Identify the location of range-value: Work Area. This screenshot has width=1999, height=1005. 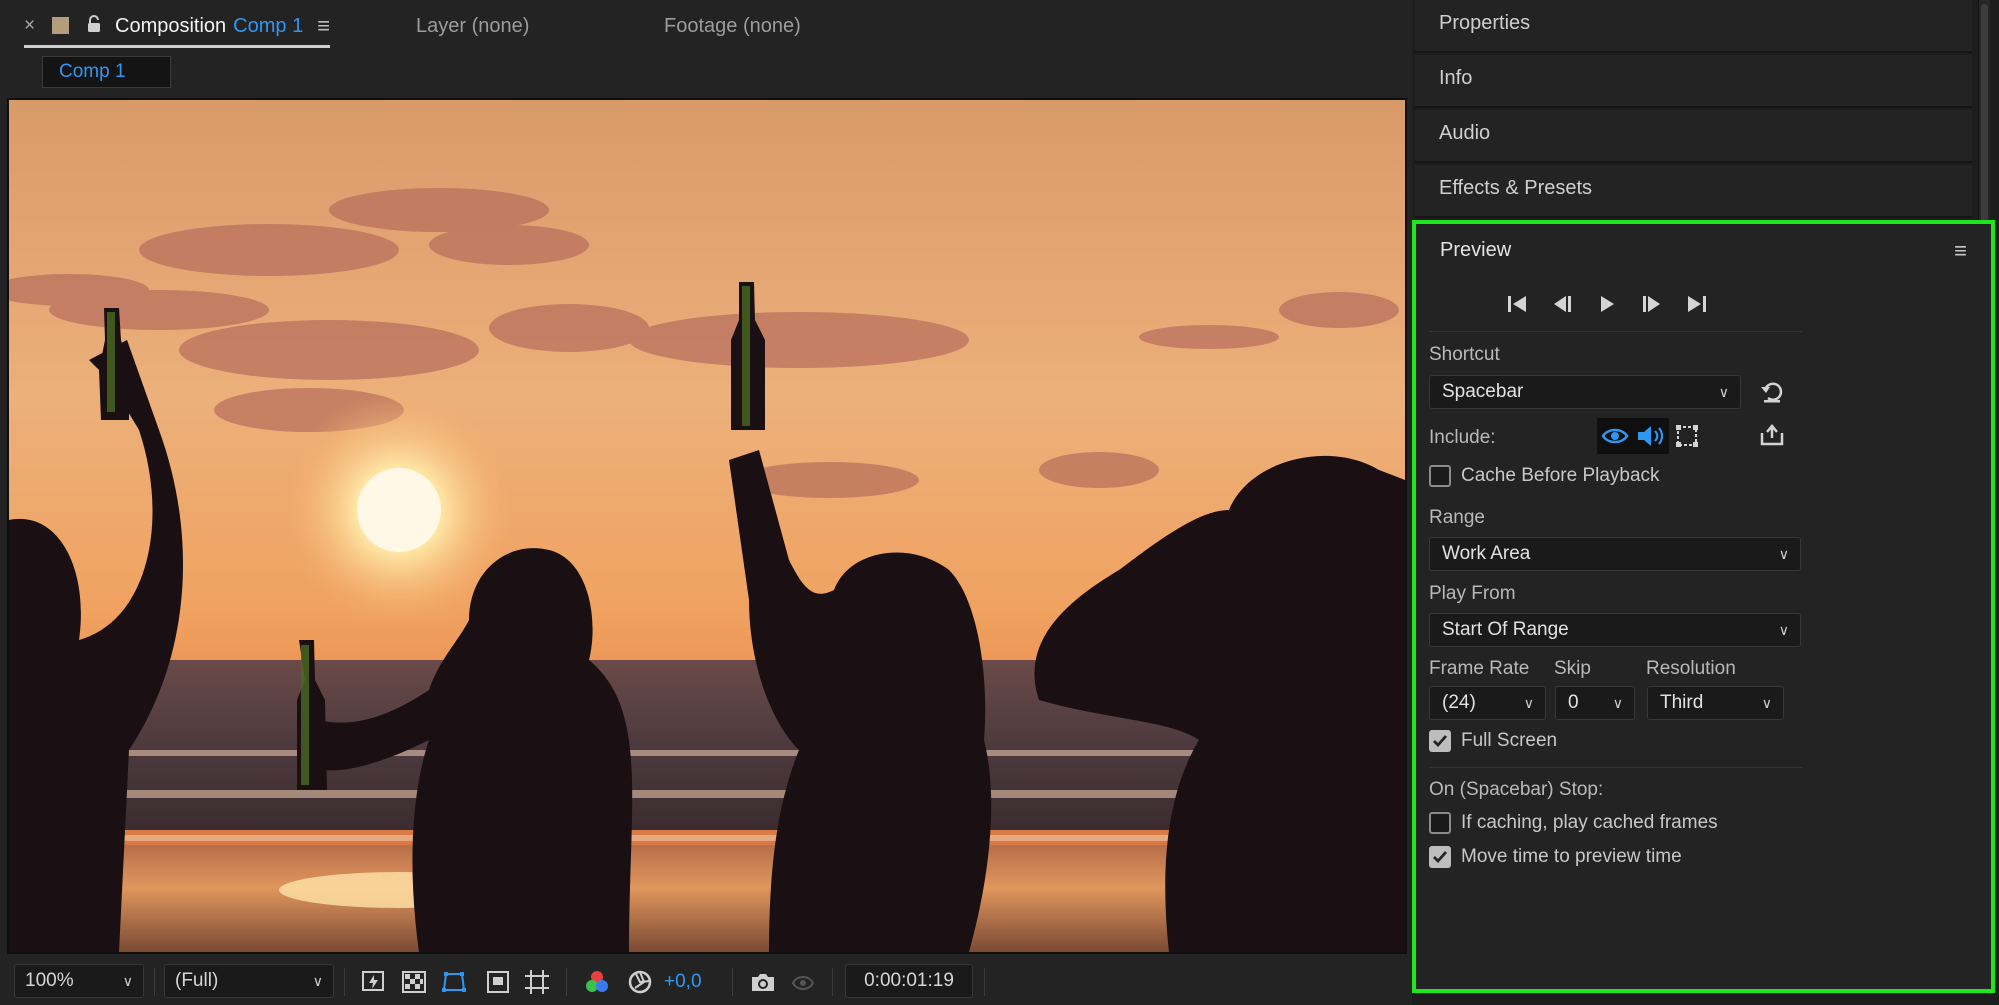
(1486, 553).